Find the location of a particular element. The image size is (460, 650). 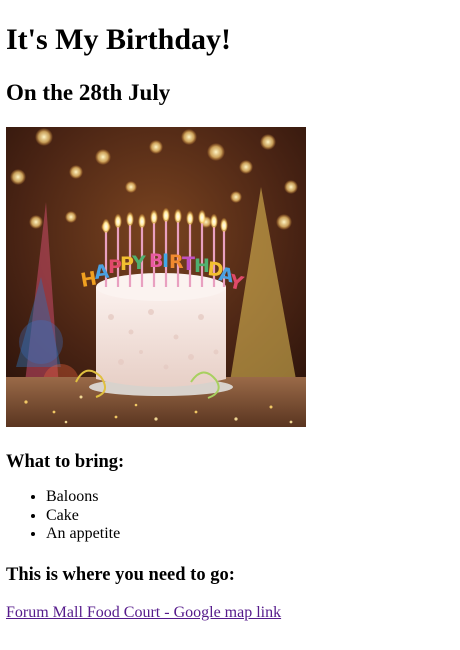

list-item: Baloons is located at coordinates (83, 497).